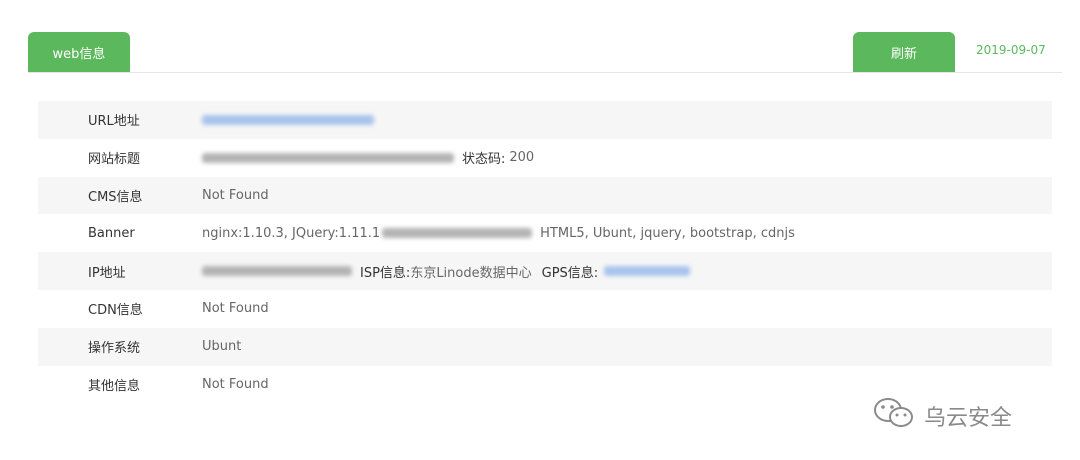  I want to click on status-code: 200, so click(522, 158).